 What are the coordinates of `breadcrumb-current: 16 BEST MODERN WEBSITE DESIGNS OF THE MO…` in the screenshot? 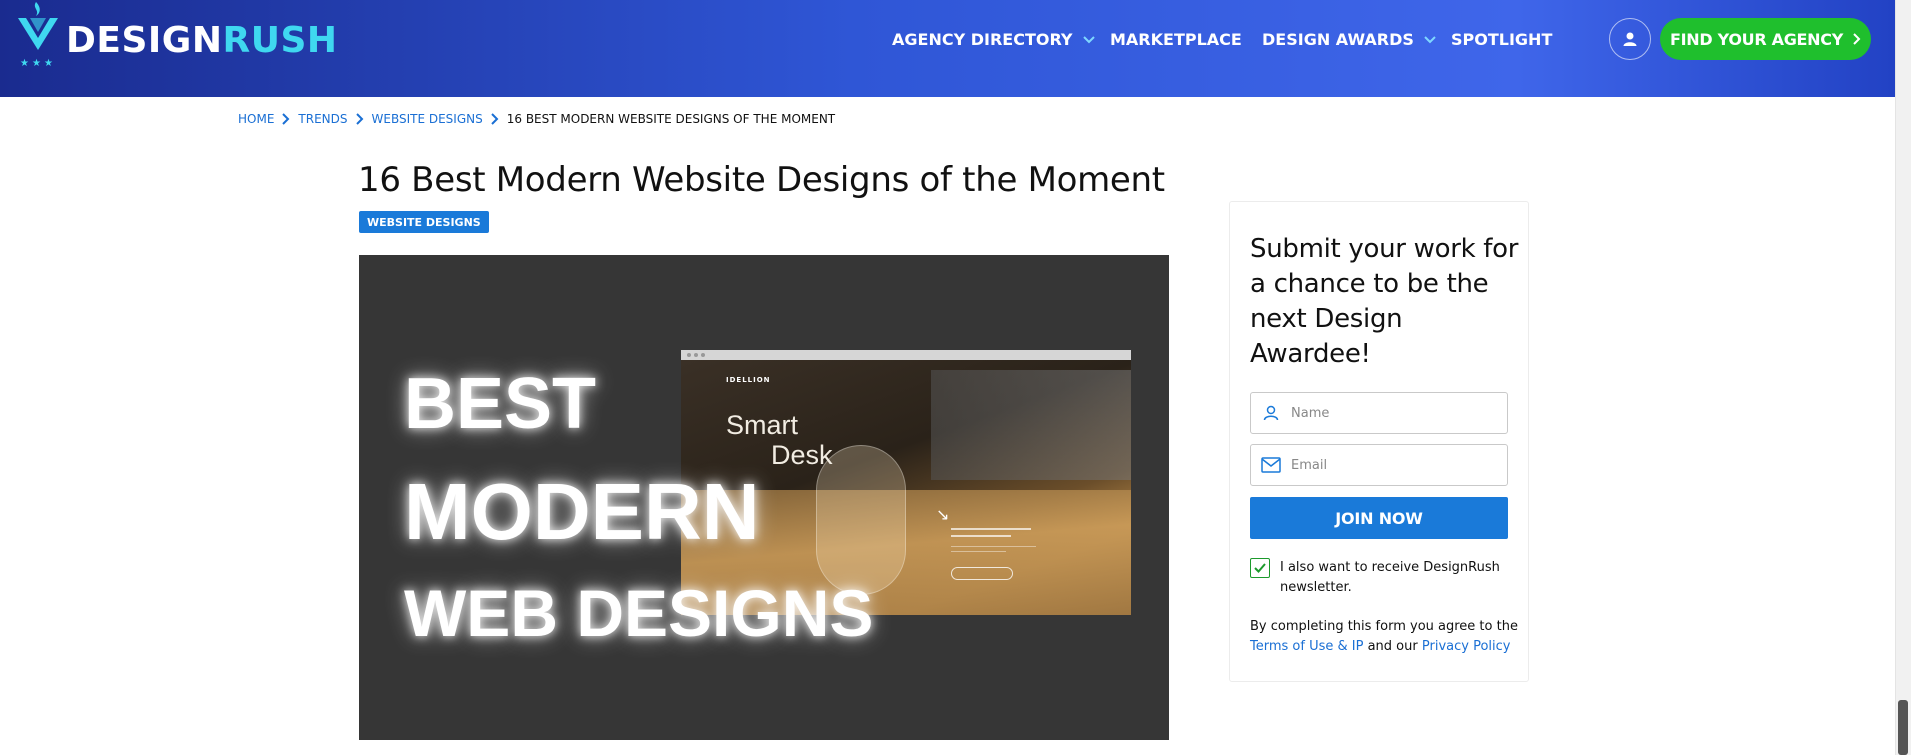 It's located at (671, 119).